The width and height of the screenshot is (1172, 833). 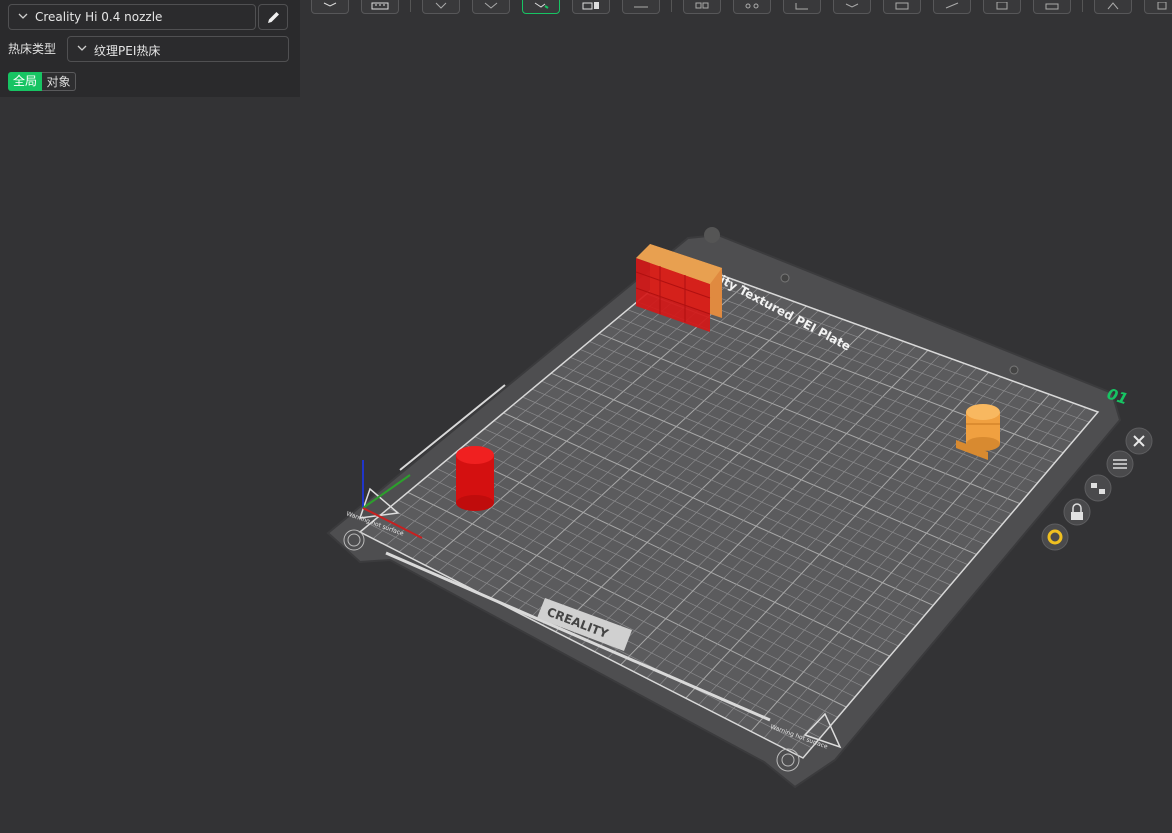 I want to click on more-button, so click(x=1113, y=7).